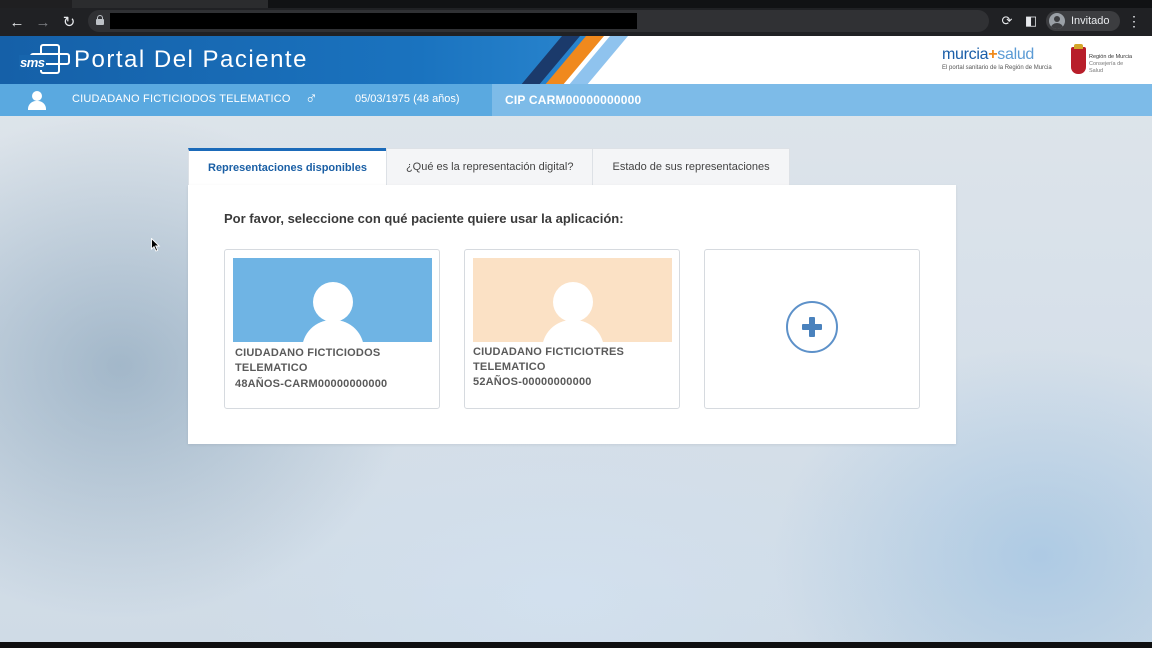 This screenshot has width=1152, height=648. What do you see at coordinates (191, 59) in the screenshot?
I see `page-title: Portal Del Paciente` at bounding box center [191, 59].